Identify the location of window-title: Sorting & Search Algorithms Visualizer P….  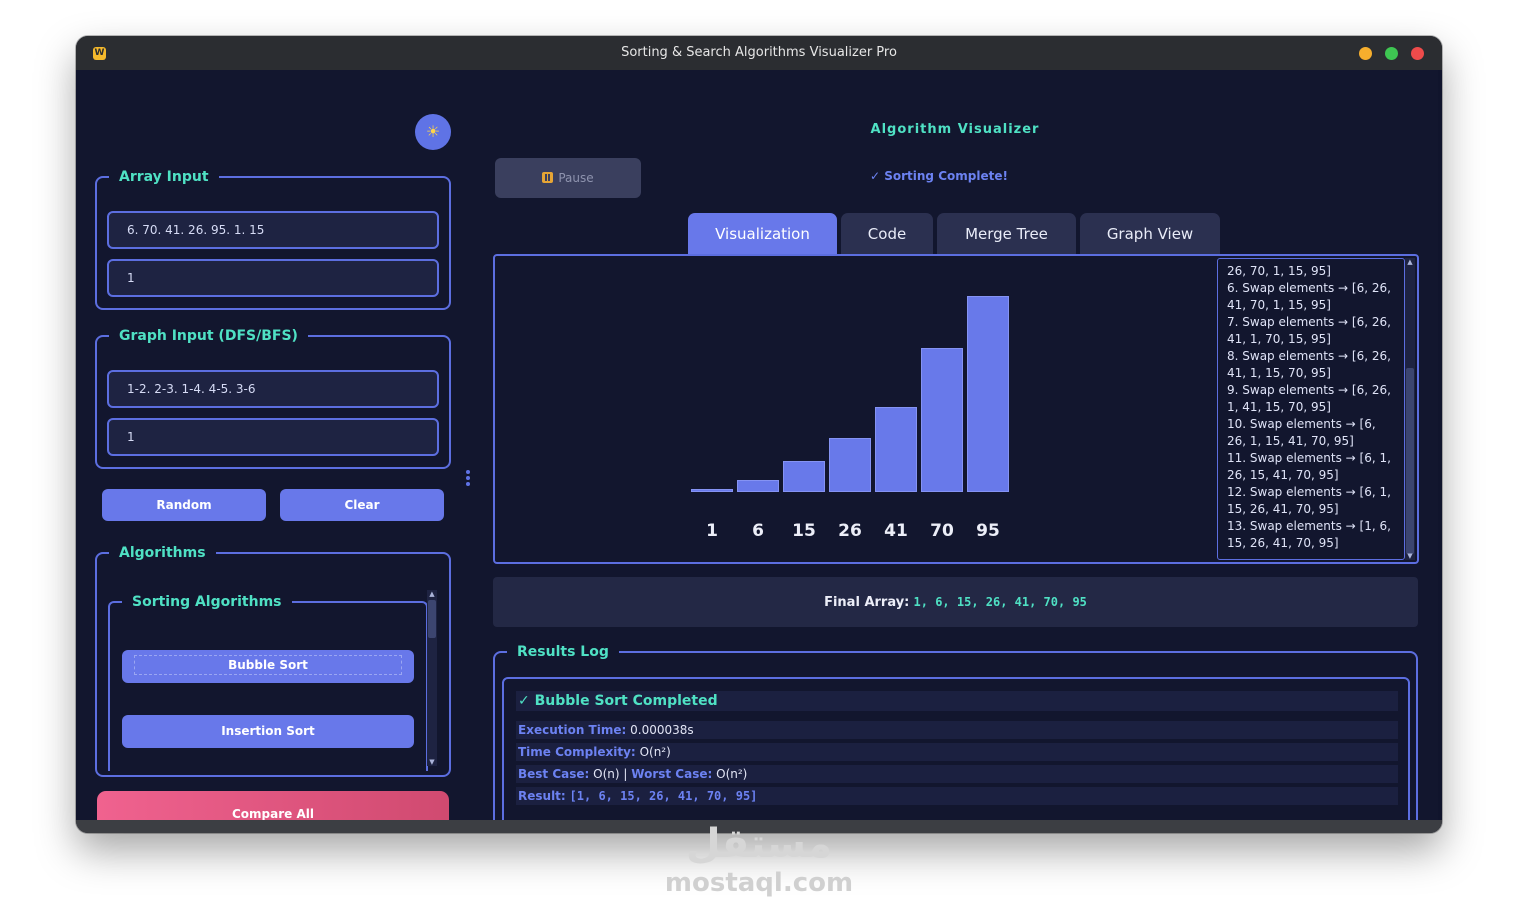
(759, 52).